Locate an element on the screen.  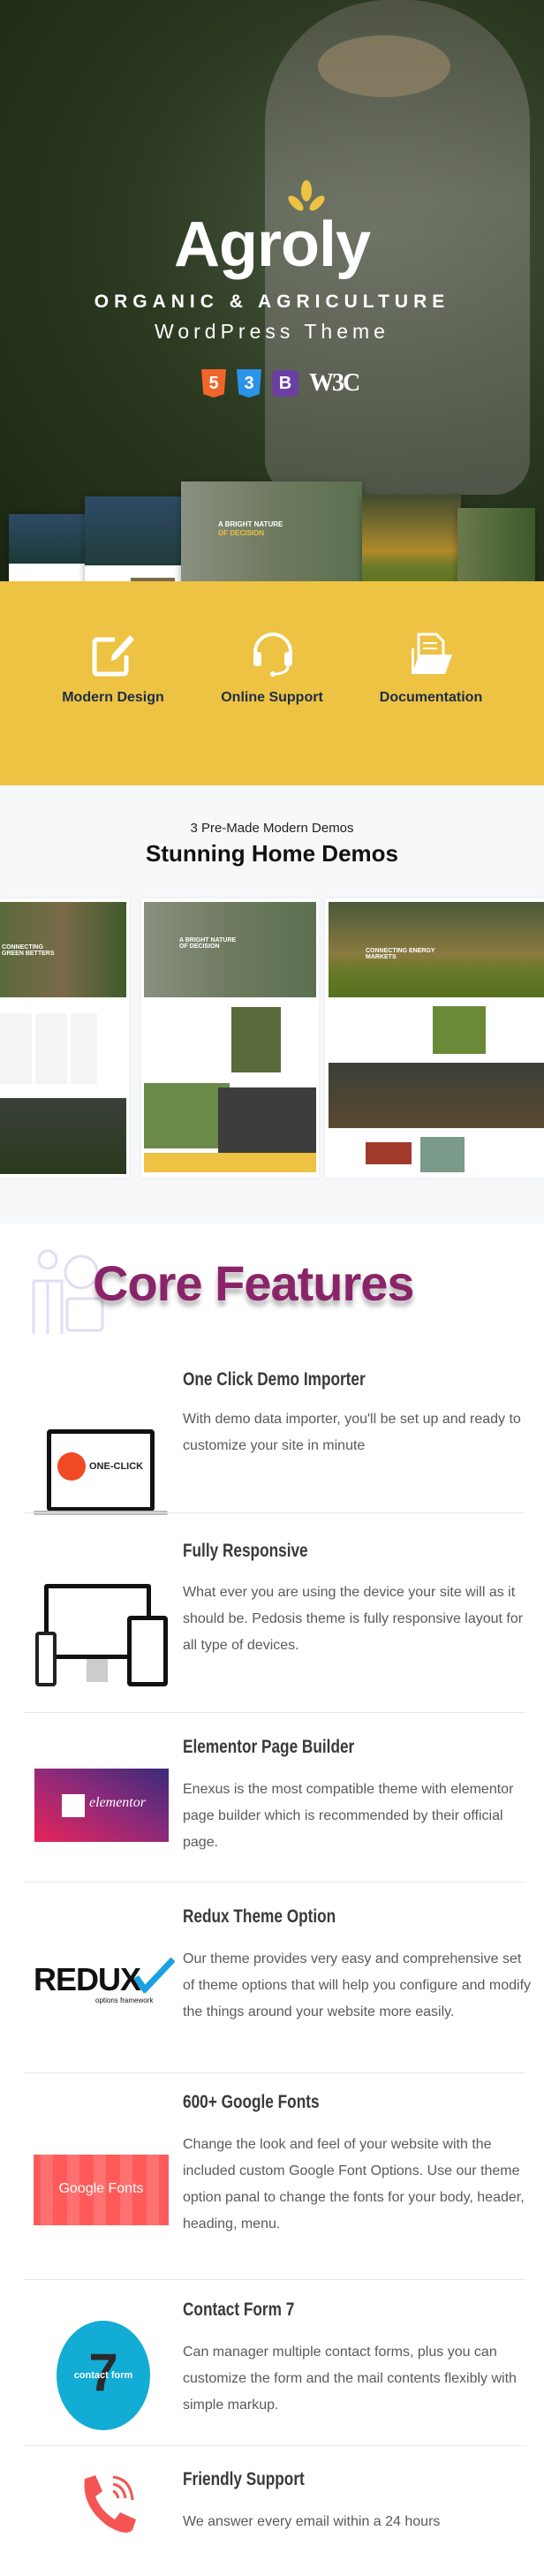
headset-icon is located at coordinates (272, 655).